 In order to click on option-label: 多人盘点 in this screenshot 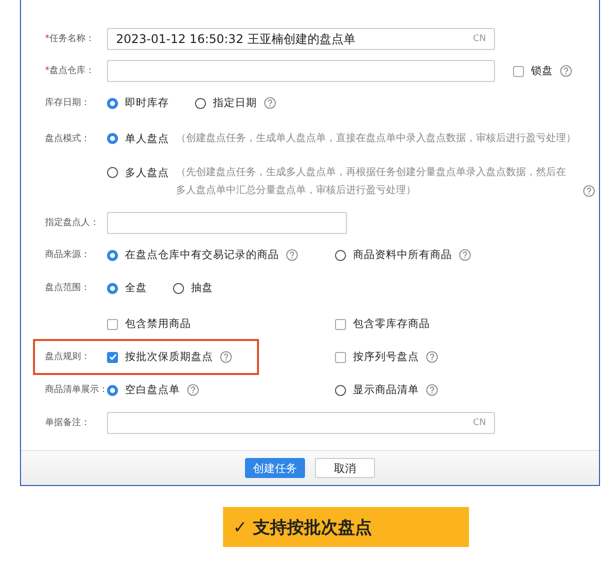, I will do `click(147, 173)`.